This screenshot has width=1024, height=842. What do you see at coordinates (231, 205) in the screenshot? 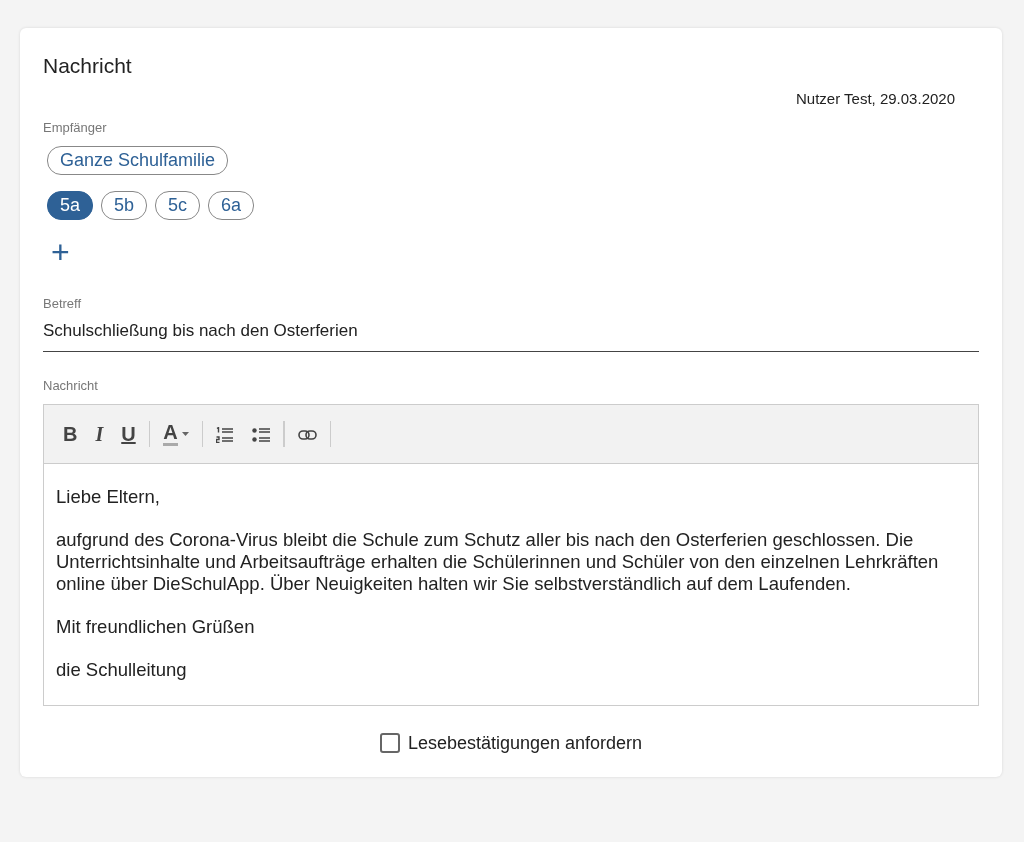
I see `recipient-chip: 6a` at bounding box center [231, 205].